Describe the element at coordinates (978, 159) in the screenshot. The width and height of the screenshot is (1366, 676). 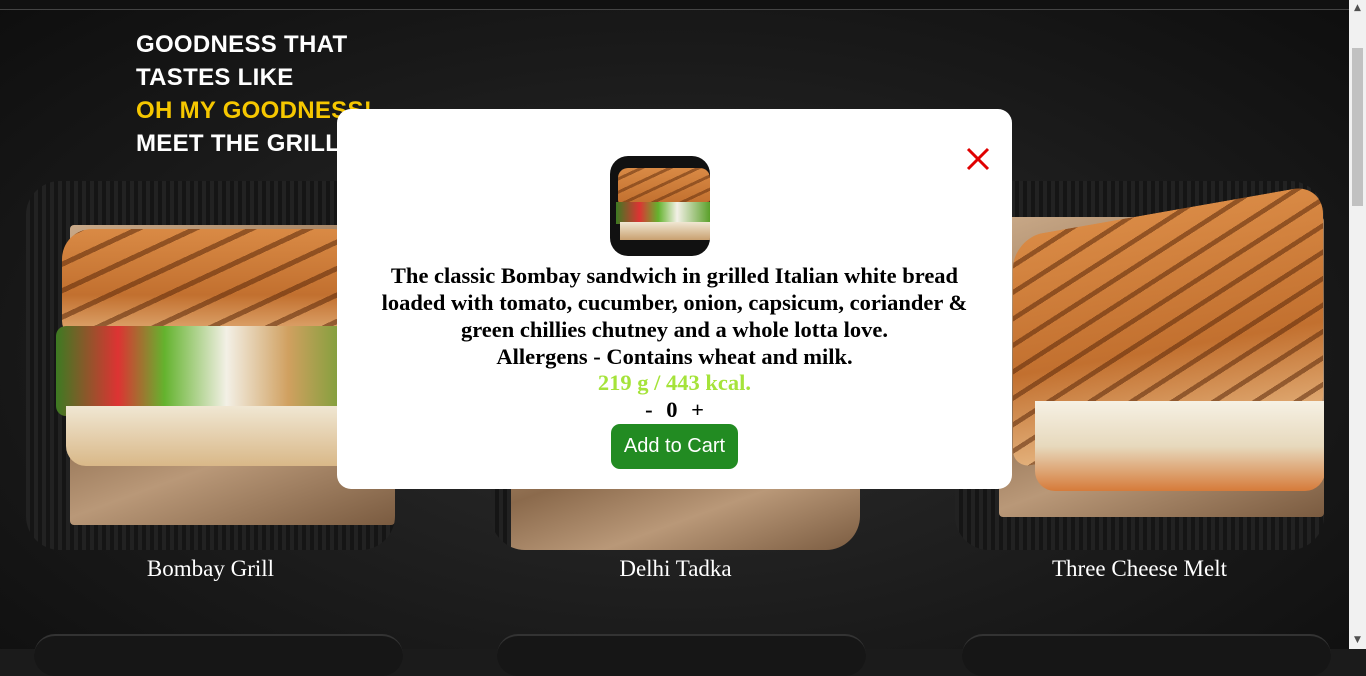
I see `close-icon` at that location.